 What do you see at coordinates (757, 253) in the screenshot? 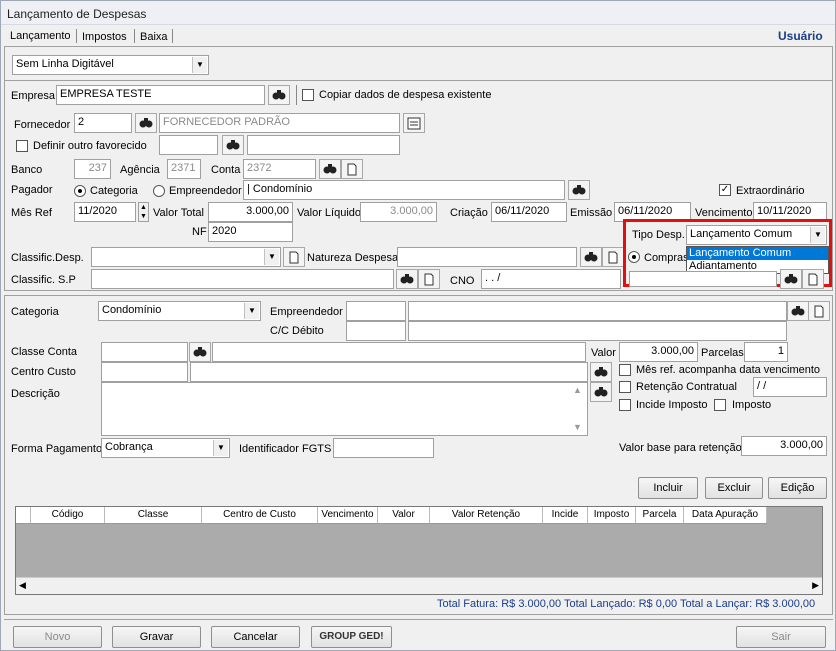
I see `tipodesp-option-comum: Lançamento Comum` at bounding box center [757, 253].